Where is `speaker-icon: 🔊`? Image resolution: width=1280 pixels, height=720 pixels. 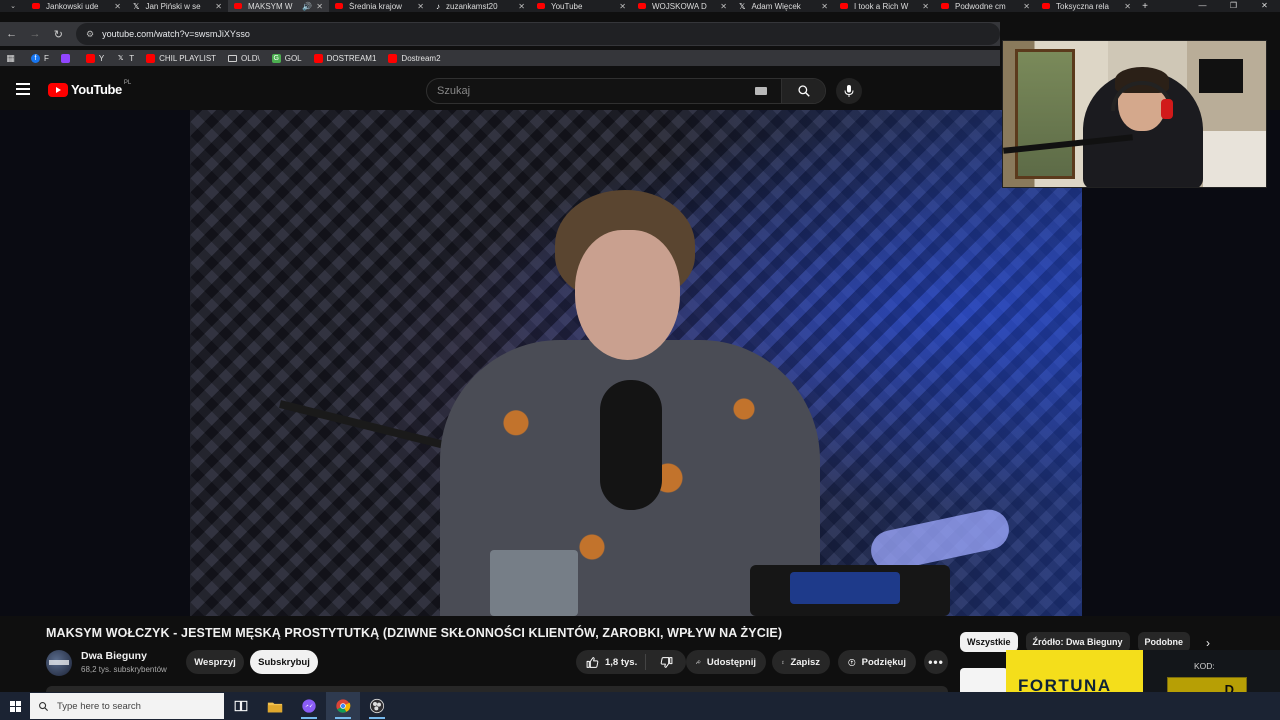 speaker-icon: 🔊 is located at coordinates (307, 6).